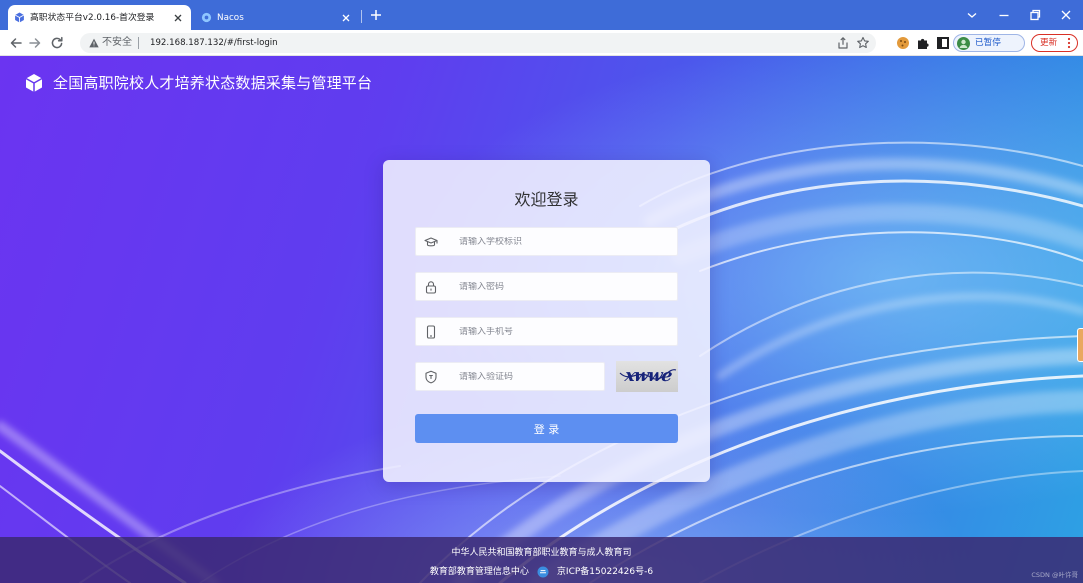  I want to click on login-title: 欢迎登录, so click(546, 199).